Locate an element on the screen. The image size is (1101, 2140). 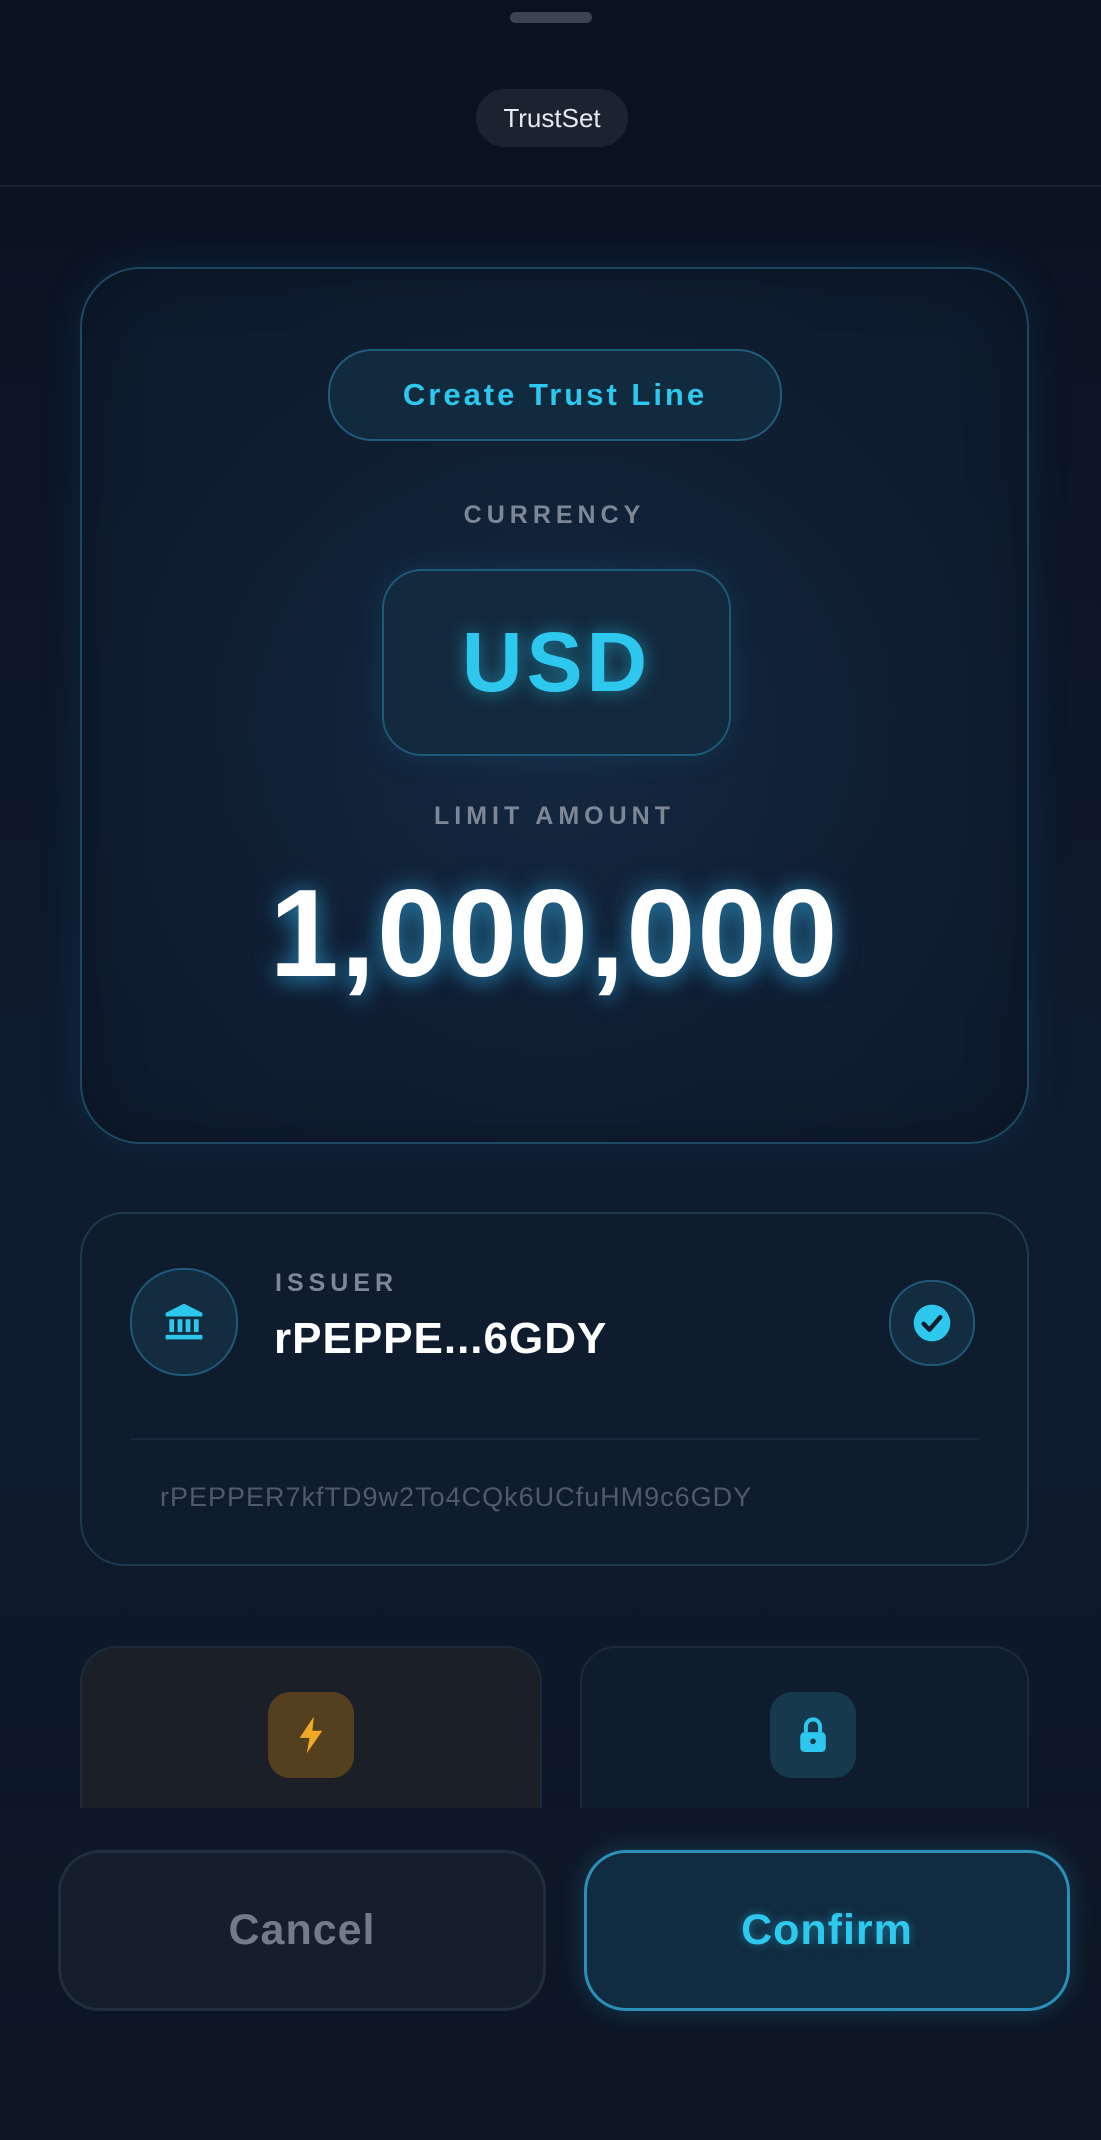
lock-icon is located at coordinates (813, 1735).